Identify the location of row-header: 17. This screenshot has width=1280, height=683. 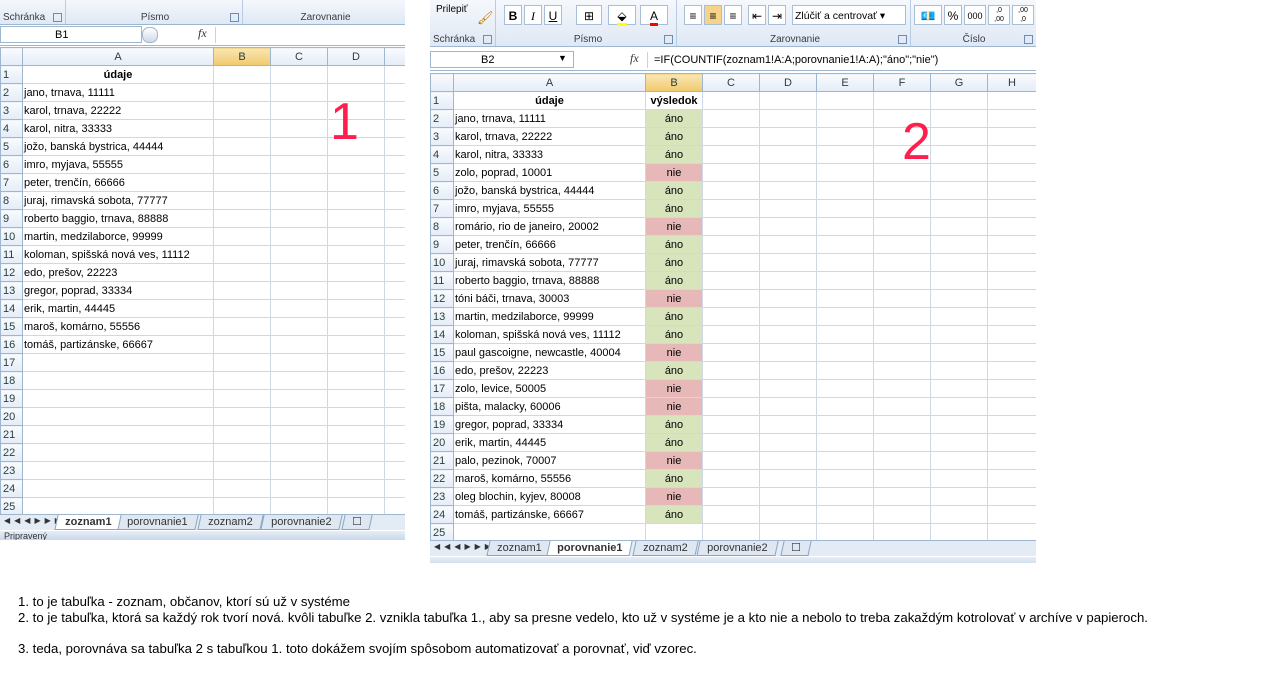
(11, 362).